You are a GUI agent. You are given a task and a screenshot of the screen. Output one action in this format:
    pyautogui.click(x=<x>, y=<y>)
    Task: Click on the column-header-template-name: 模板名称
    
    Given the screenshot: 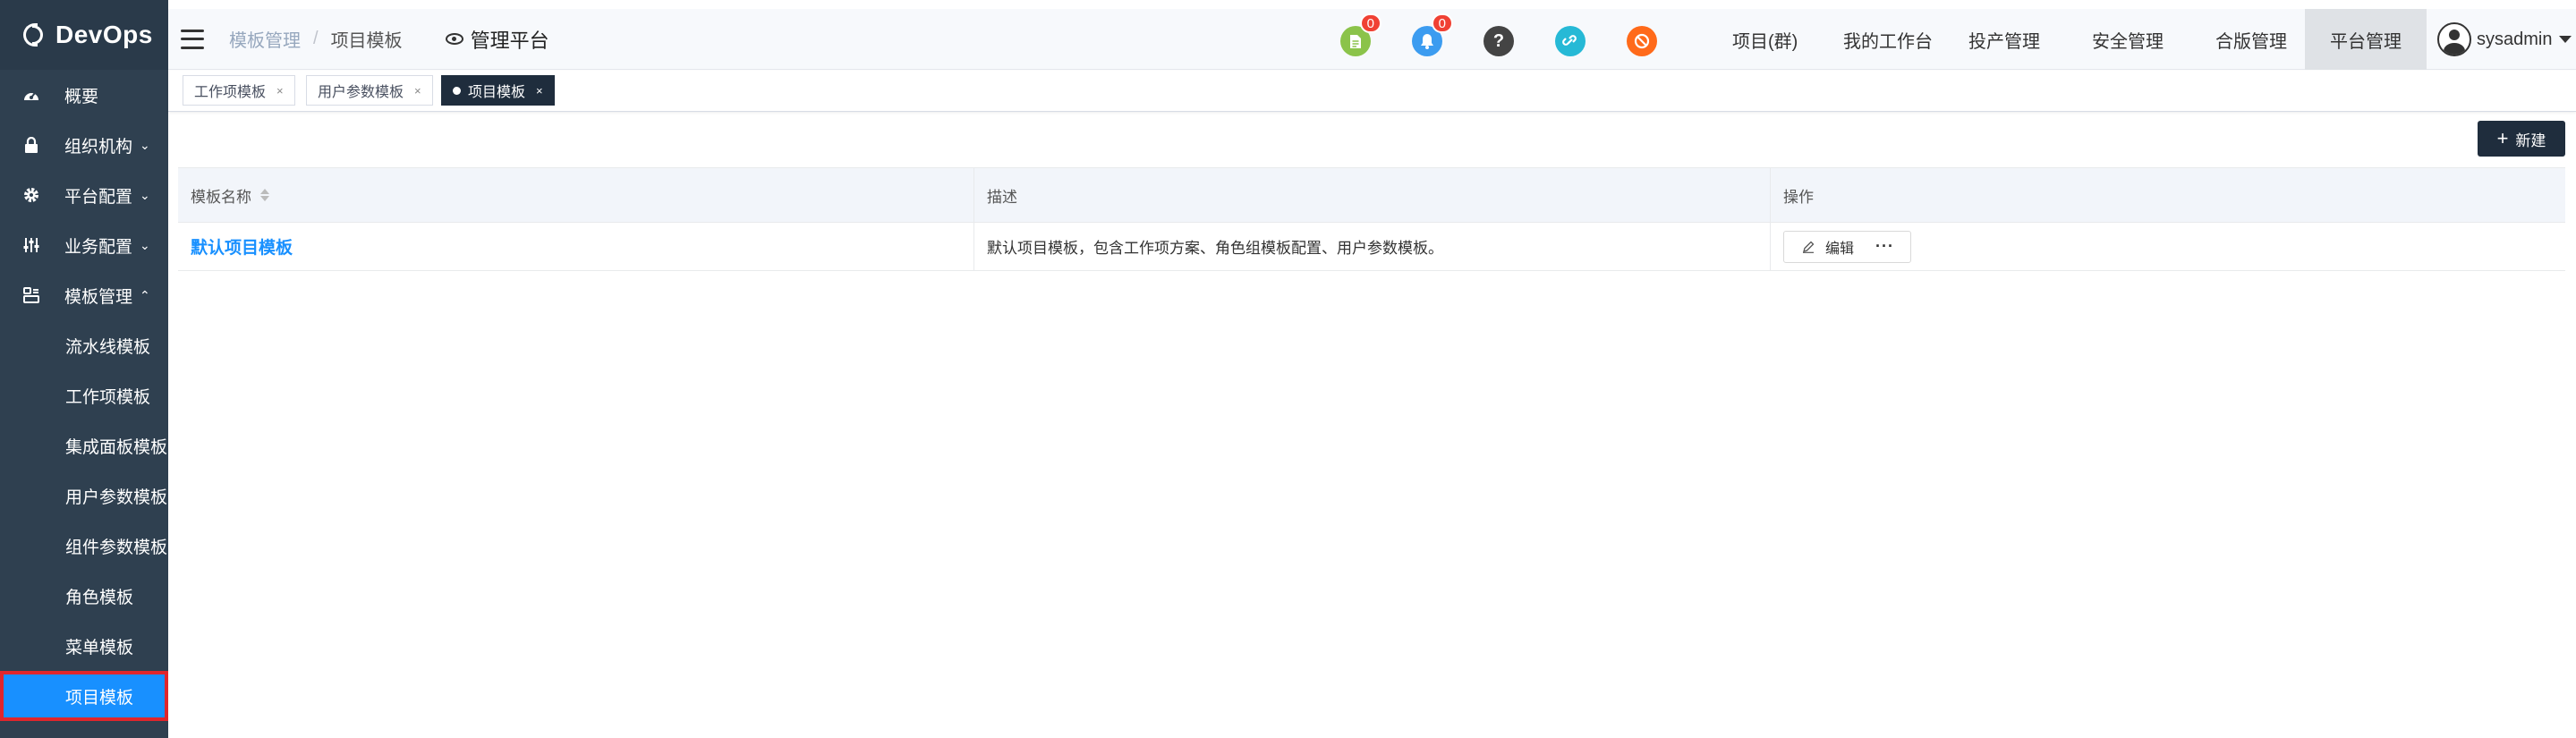 What is the action you would take?
    pyautogui.click(x=576, y=195)
    